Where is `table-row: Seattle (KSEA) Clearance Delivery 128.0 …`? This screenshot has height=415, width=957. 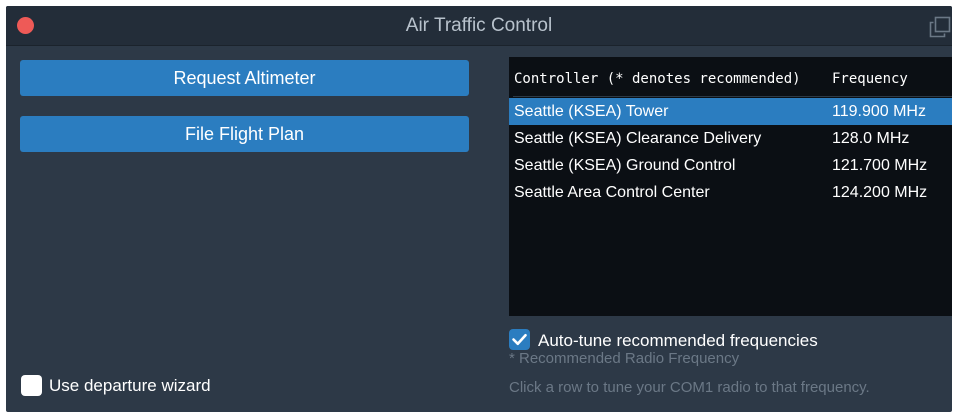 table-row: Seattle (KSEA) Clearance Delivery 128.0 … is located at coordinates (730, 138).